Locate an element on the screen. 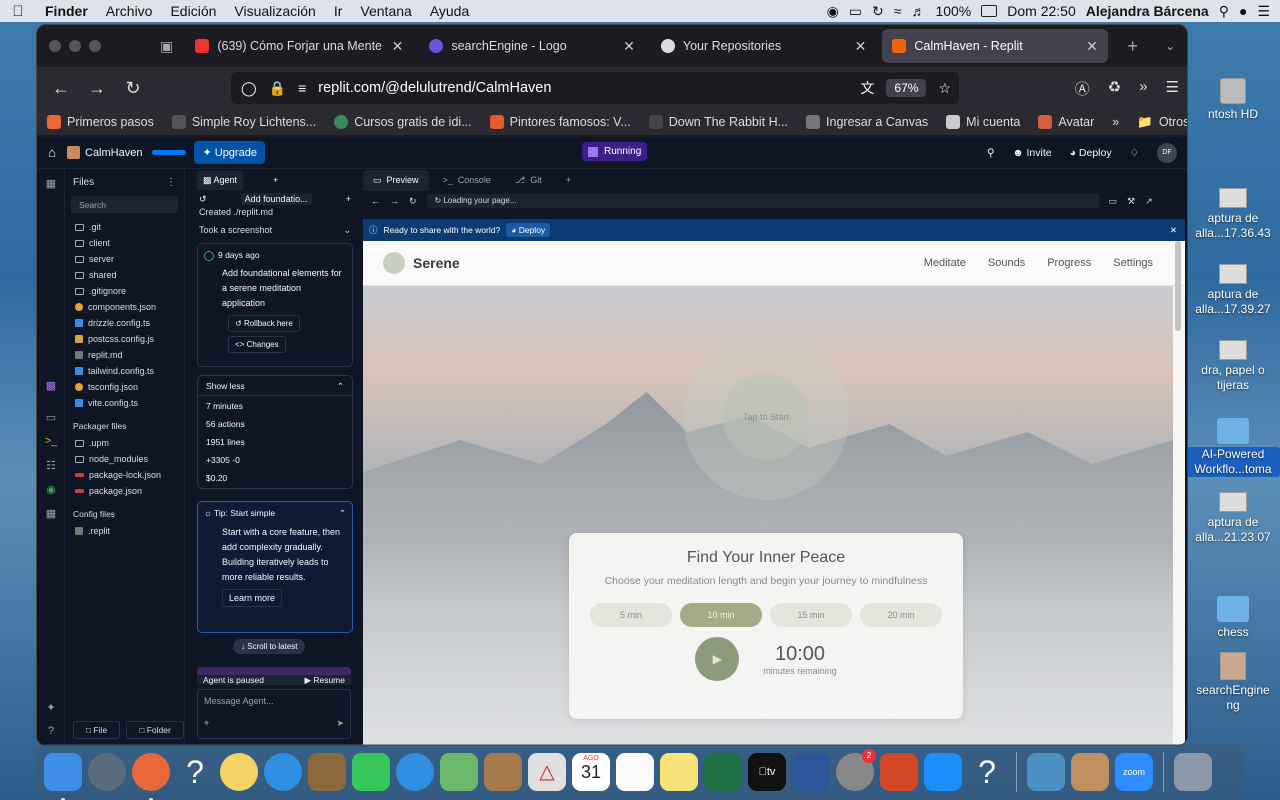  notes-icon is located at coordinates (679, 772).